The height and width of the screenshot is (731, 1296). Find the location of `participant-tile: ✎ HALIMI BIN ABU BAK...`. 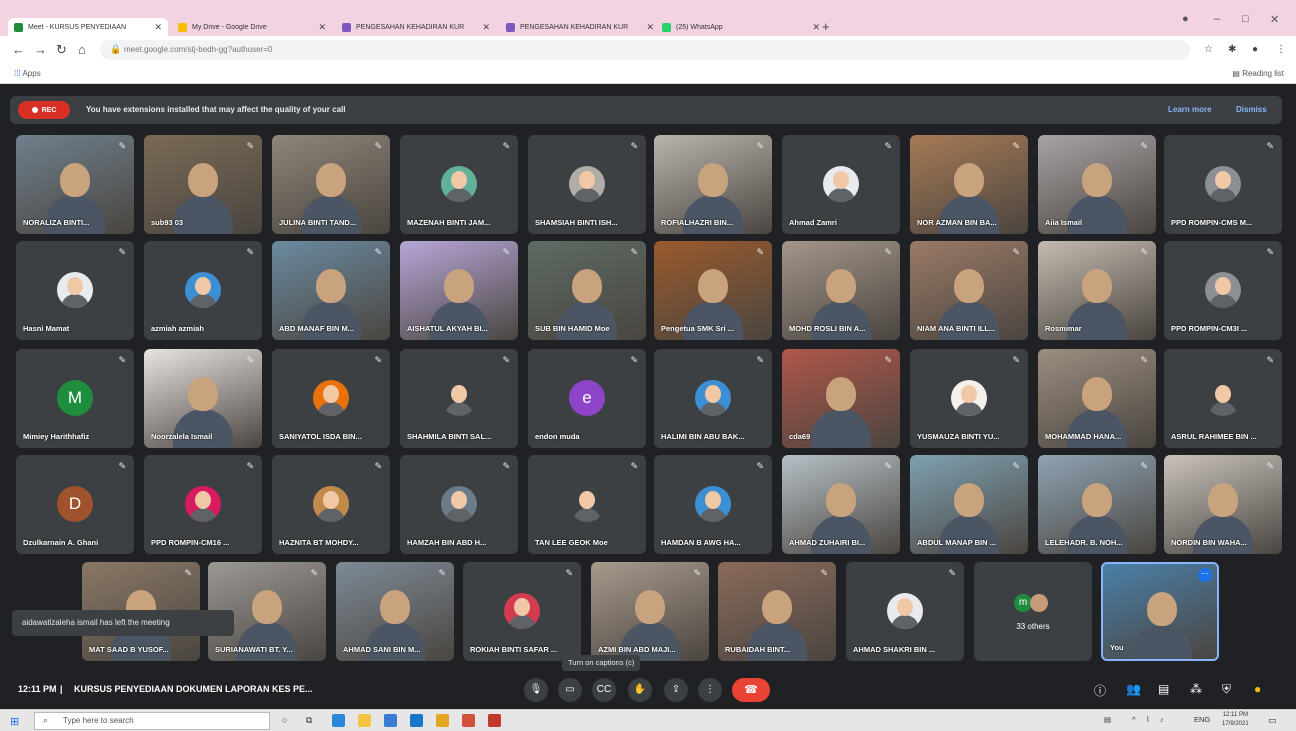

participant-tile: ✎ HALIMI BIN ABU BAK... is located at coordinates (713, 398).